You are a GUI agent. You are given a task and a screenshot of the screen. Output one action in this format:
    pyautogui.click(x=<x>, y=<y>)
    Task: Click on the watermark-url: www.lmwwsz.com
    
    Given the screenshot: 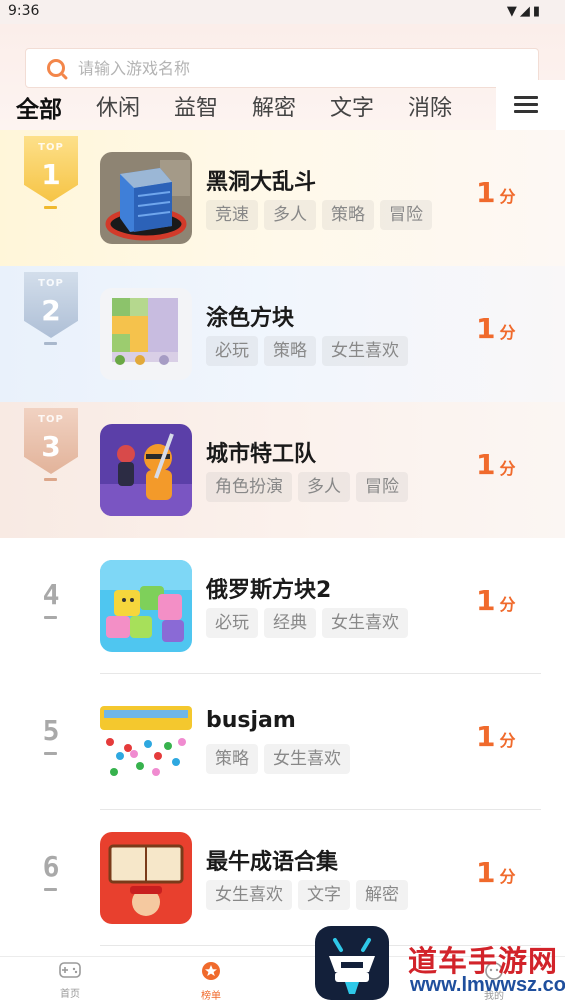 What is the action you would take?
    pyautogui.click(x=487, y=985)
    